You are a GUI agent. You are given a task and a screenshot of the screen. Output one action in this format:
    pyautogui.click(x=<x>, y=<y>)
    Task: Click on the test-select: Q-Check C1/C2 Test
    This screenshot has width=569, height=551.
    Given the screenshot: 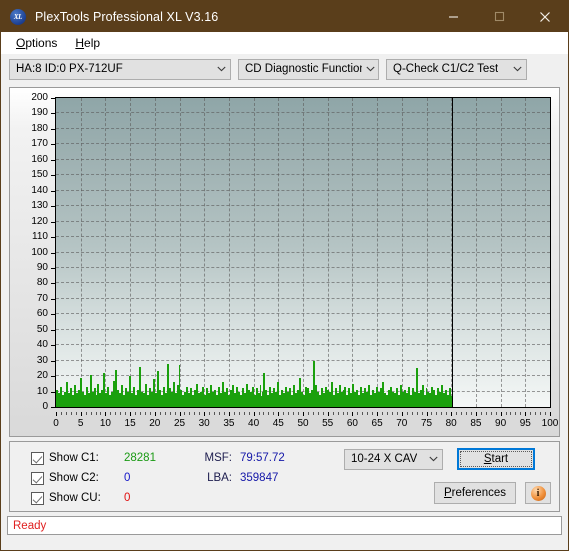 What is the action you would take?
    pyautogui.click(x=456, y=69)
    